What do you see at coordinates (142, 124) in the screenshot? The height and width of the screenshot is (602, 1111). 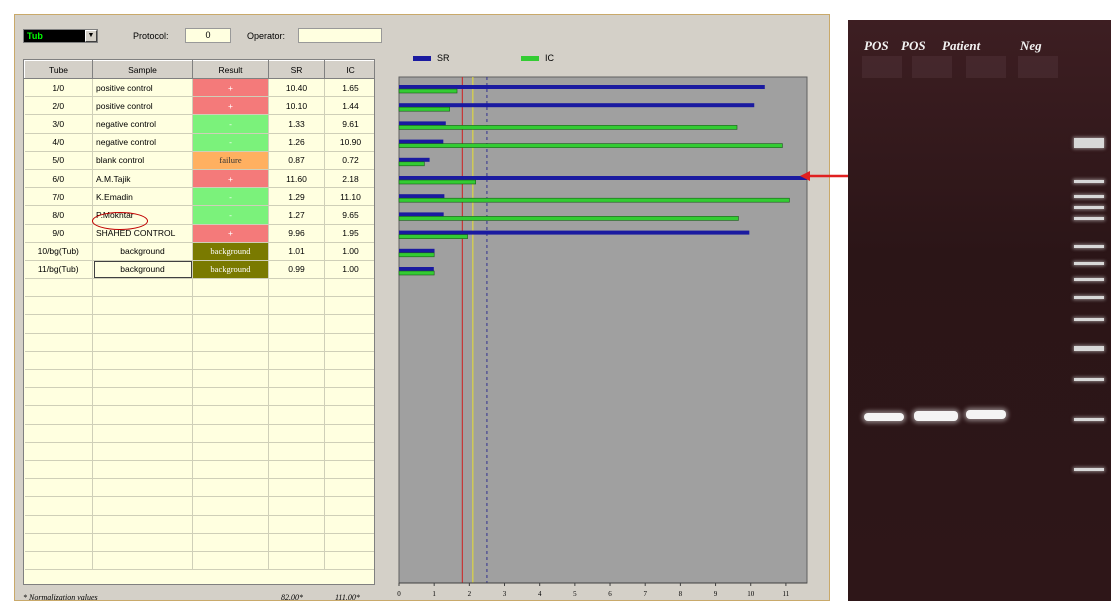 I see `cell-sample: negative control` at bounding box center [142, 124].